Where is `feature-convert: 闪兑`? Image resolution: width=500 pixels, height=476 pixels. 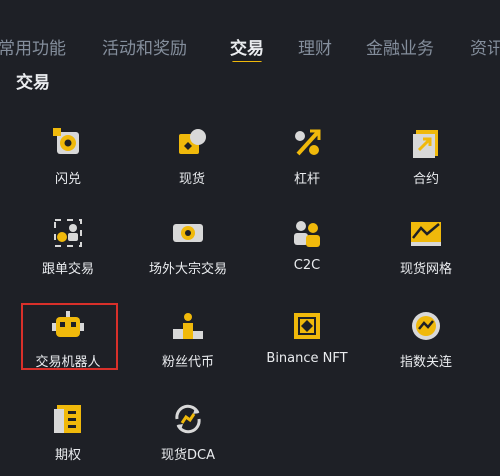 feature-convert: 闪兑 is located at coordinates (68, 156).